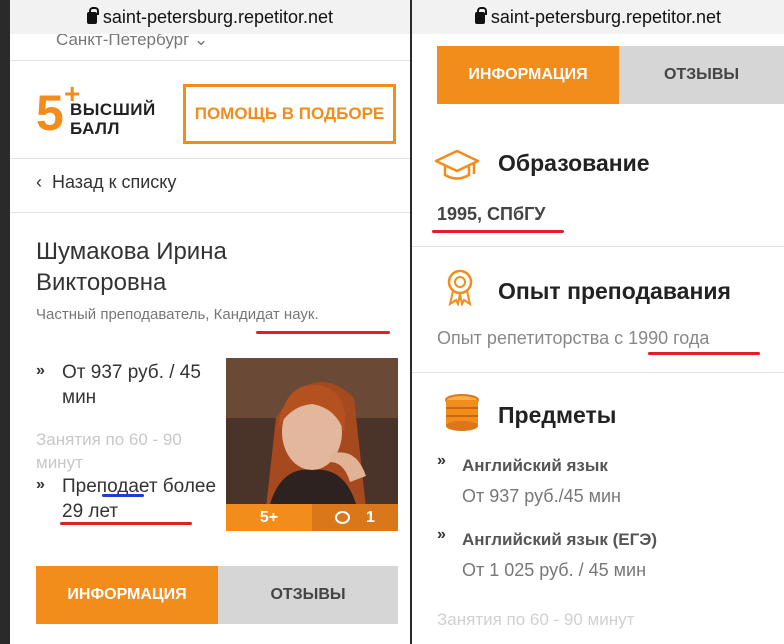  I want to click on subject-name: Английский язык (ЕГЭ), so click(560, 539).